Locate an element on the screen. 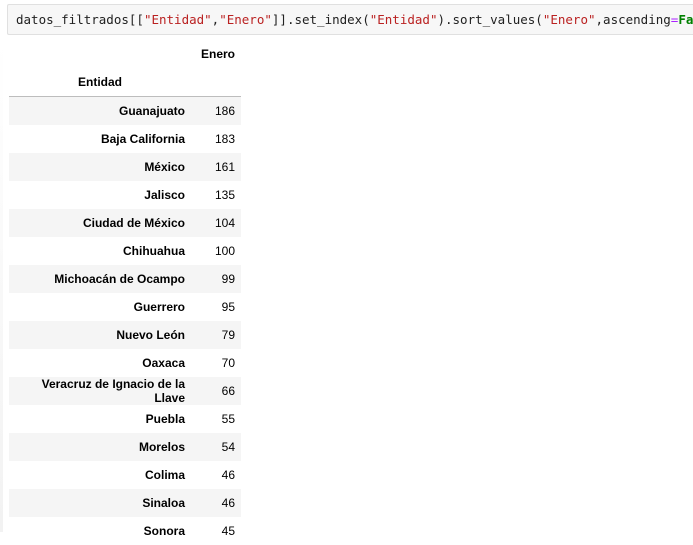 Image resolution: width=693 pixels, height=545 pixels. table-row: México161 is located at coordinates (125, 167).